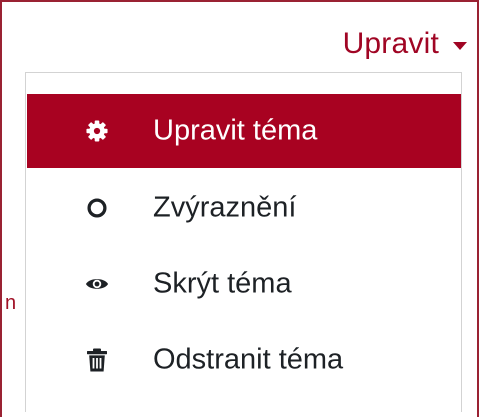 This screenshot has height=417, width=479. Describe the element at coordinates (225, 207) in the screenshot. I see `menu-item-label: Zvýraznění` at that location.